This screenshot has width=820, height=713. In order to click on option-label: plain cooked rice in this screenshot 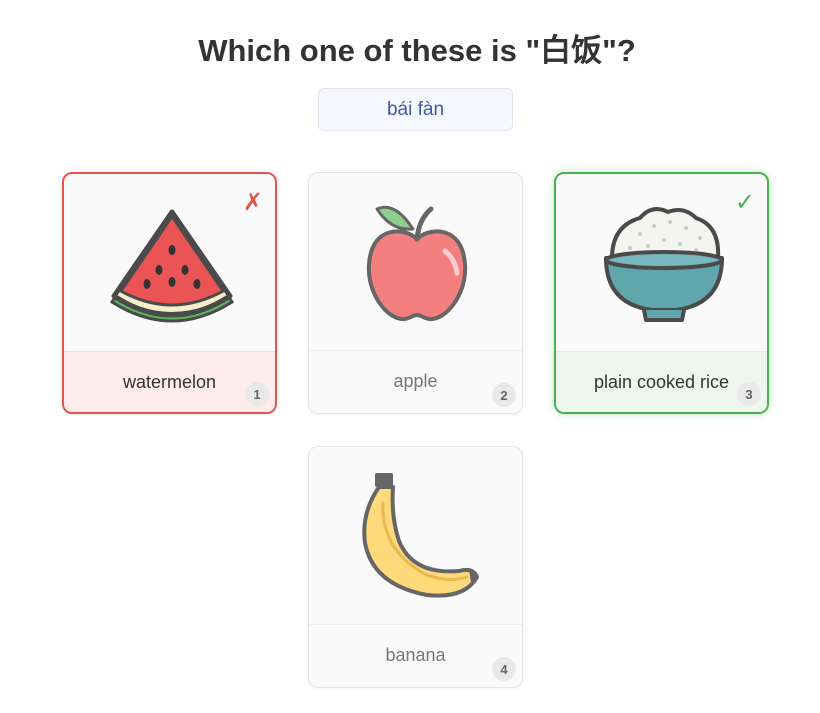, I will do `click(661, 381)`.